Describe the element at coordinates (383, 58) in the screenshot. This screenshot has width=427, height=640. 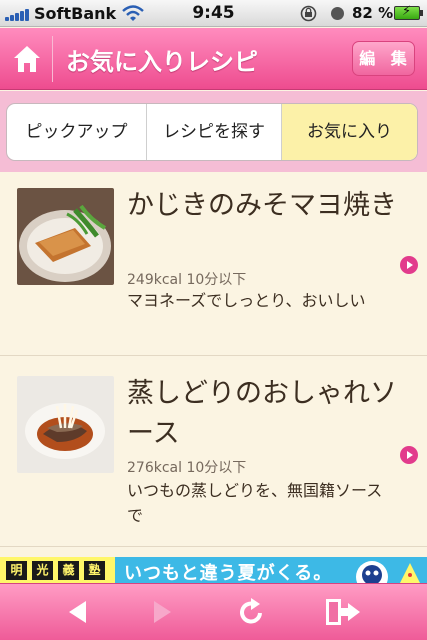
I see `edit-button: 編 集` at that location.